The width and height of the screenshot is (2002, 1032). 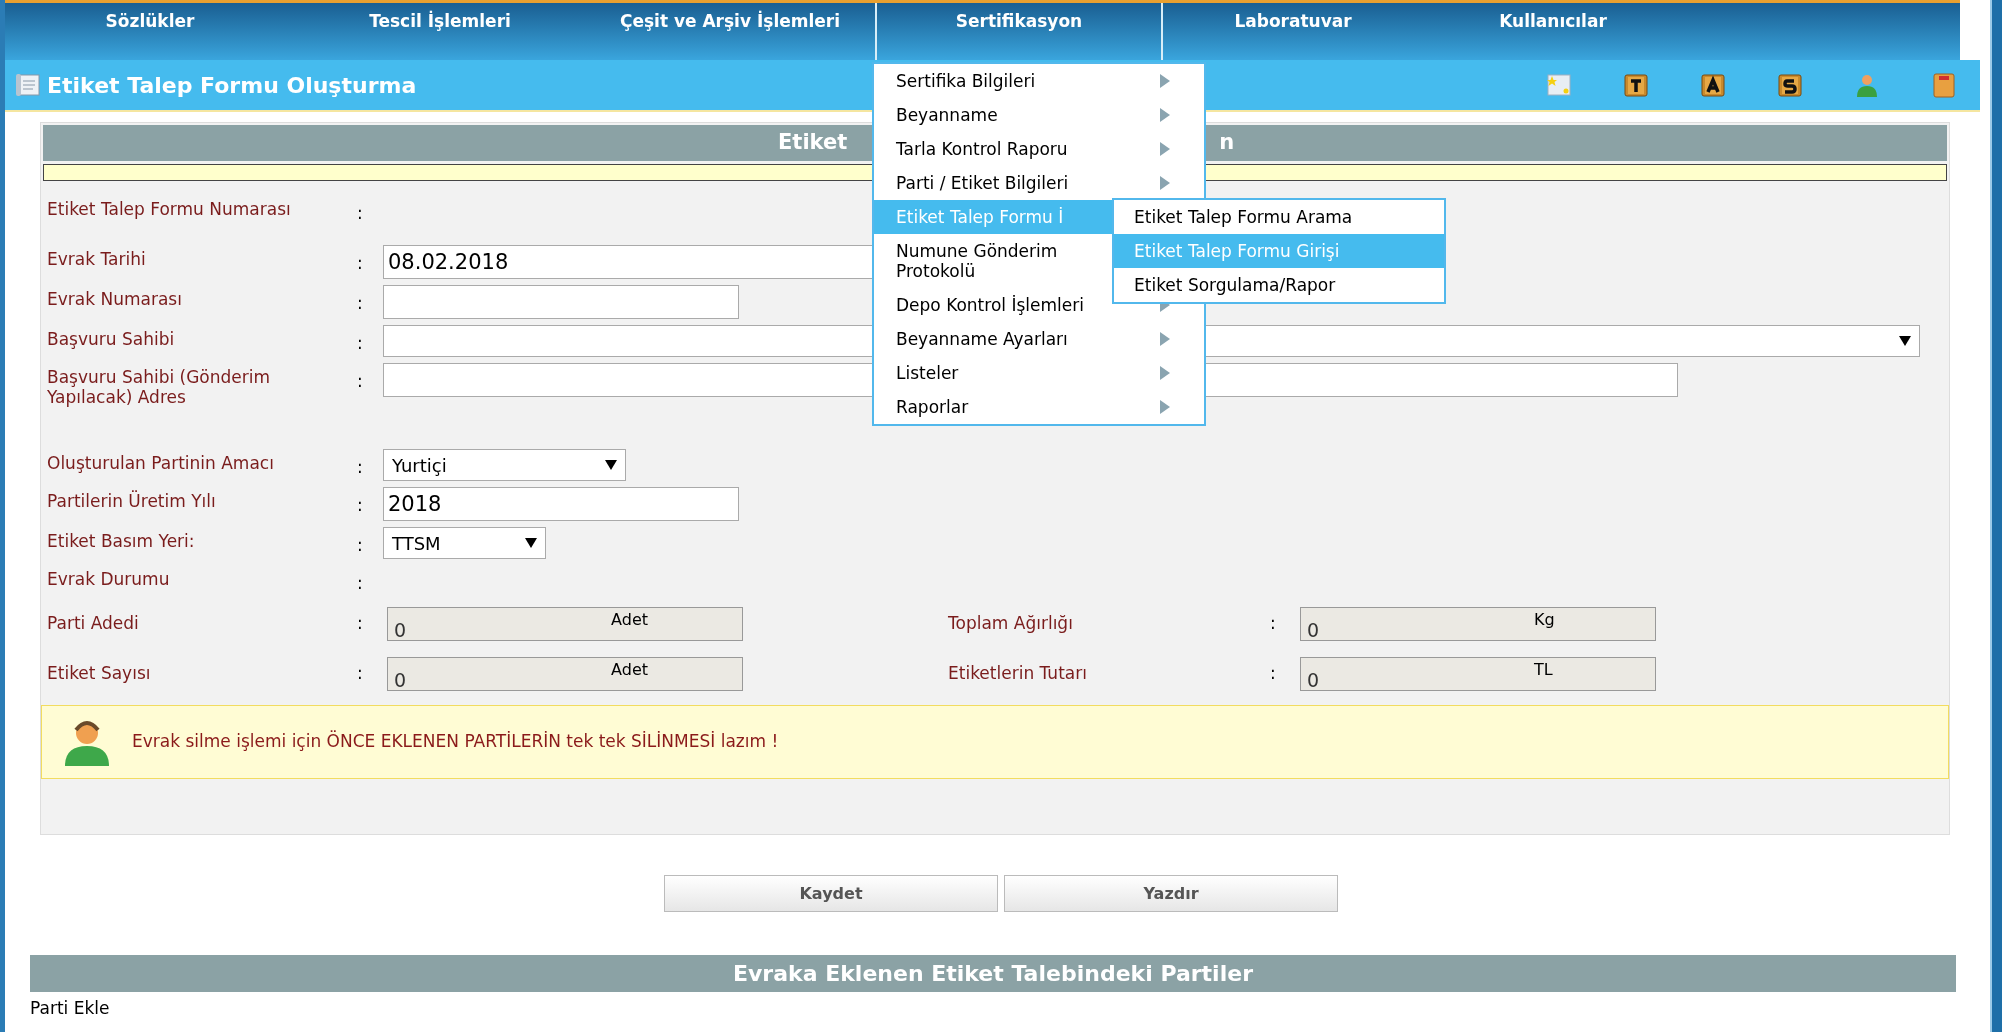 What do you see at coordinates (1227, 143) in the screenshot?
I see `panel-title: n` at bounding box center [1227, 143].